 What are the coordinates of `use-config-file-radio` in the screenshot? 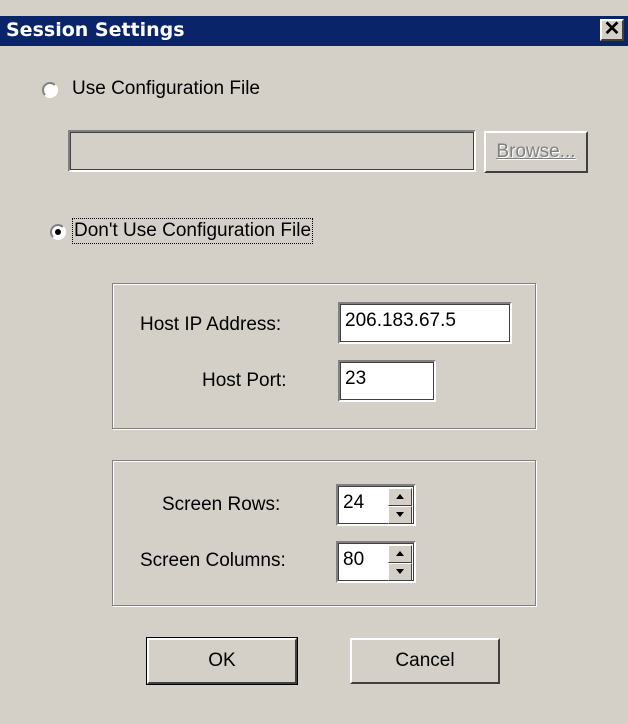 It's located at (50, 90).